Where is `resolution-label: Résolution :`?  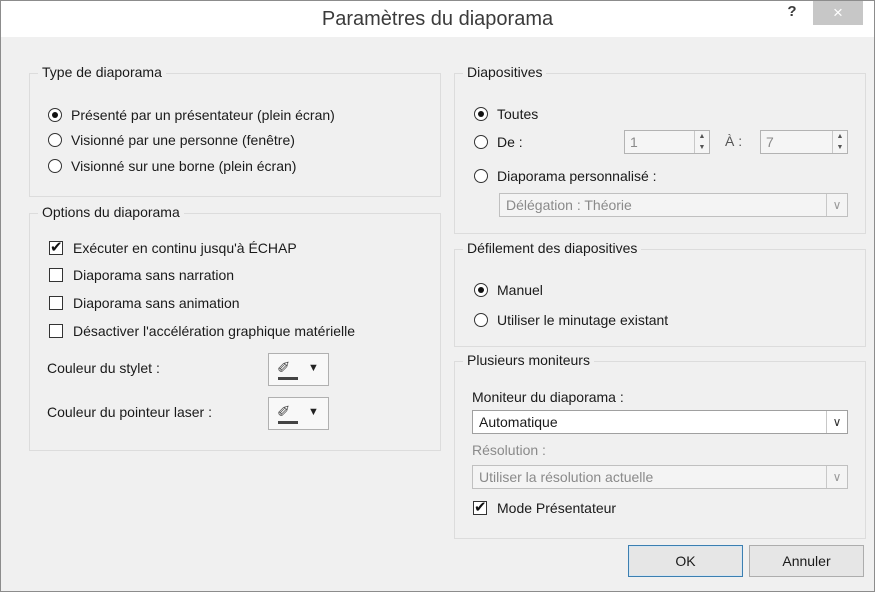 resolution-label: Résolution : is located at coordinates (509, 450).